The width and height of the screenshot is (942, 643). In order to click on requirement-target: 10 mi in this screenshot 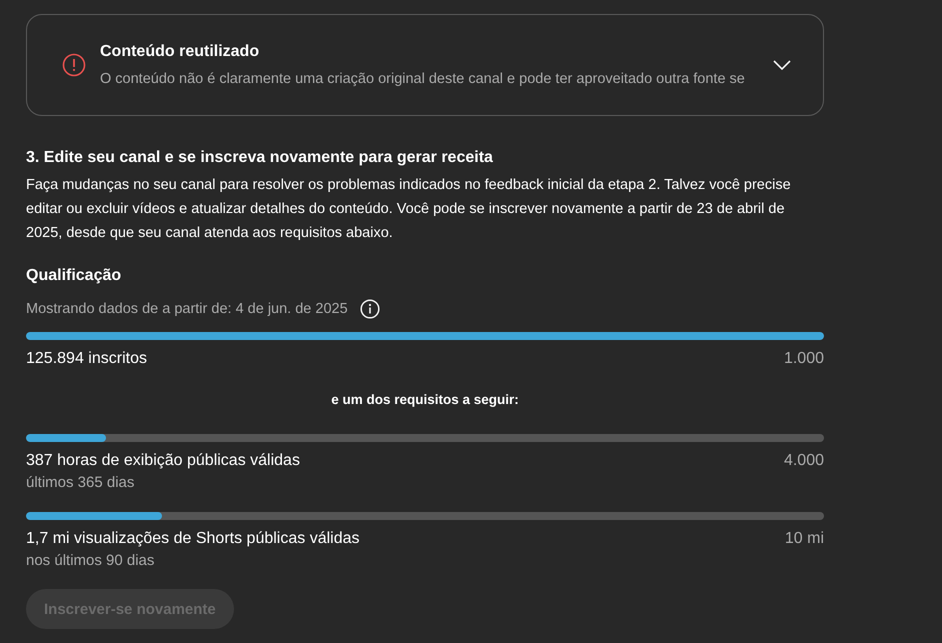, I will do `click(804, 539)`.